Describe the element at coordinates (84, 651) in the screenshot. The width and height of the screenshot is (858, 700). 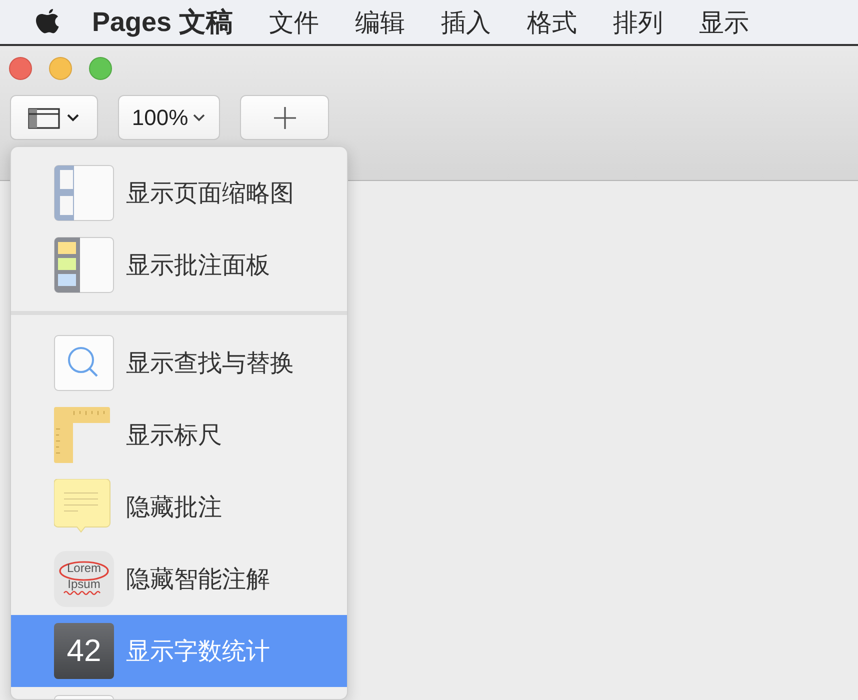
I see `word-count-icon: 42` at that location.